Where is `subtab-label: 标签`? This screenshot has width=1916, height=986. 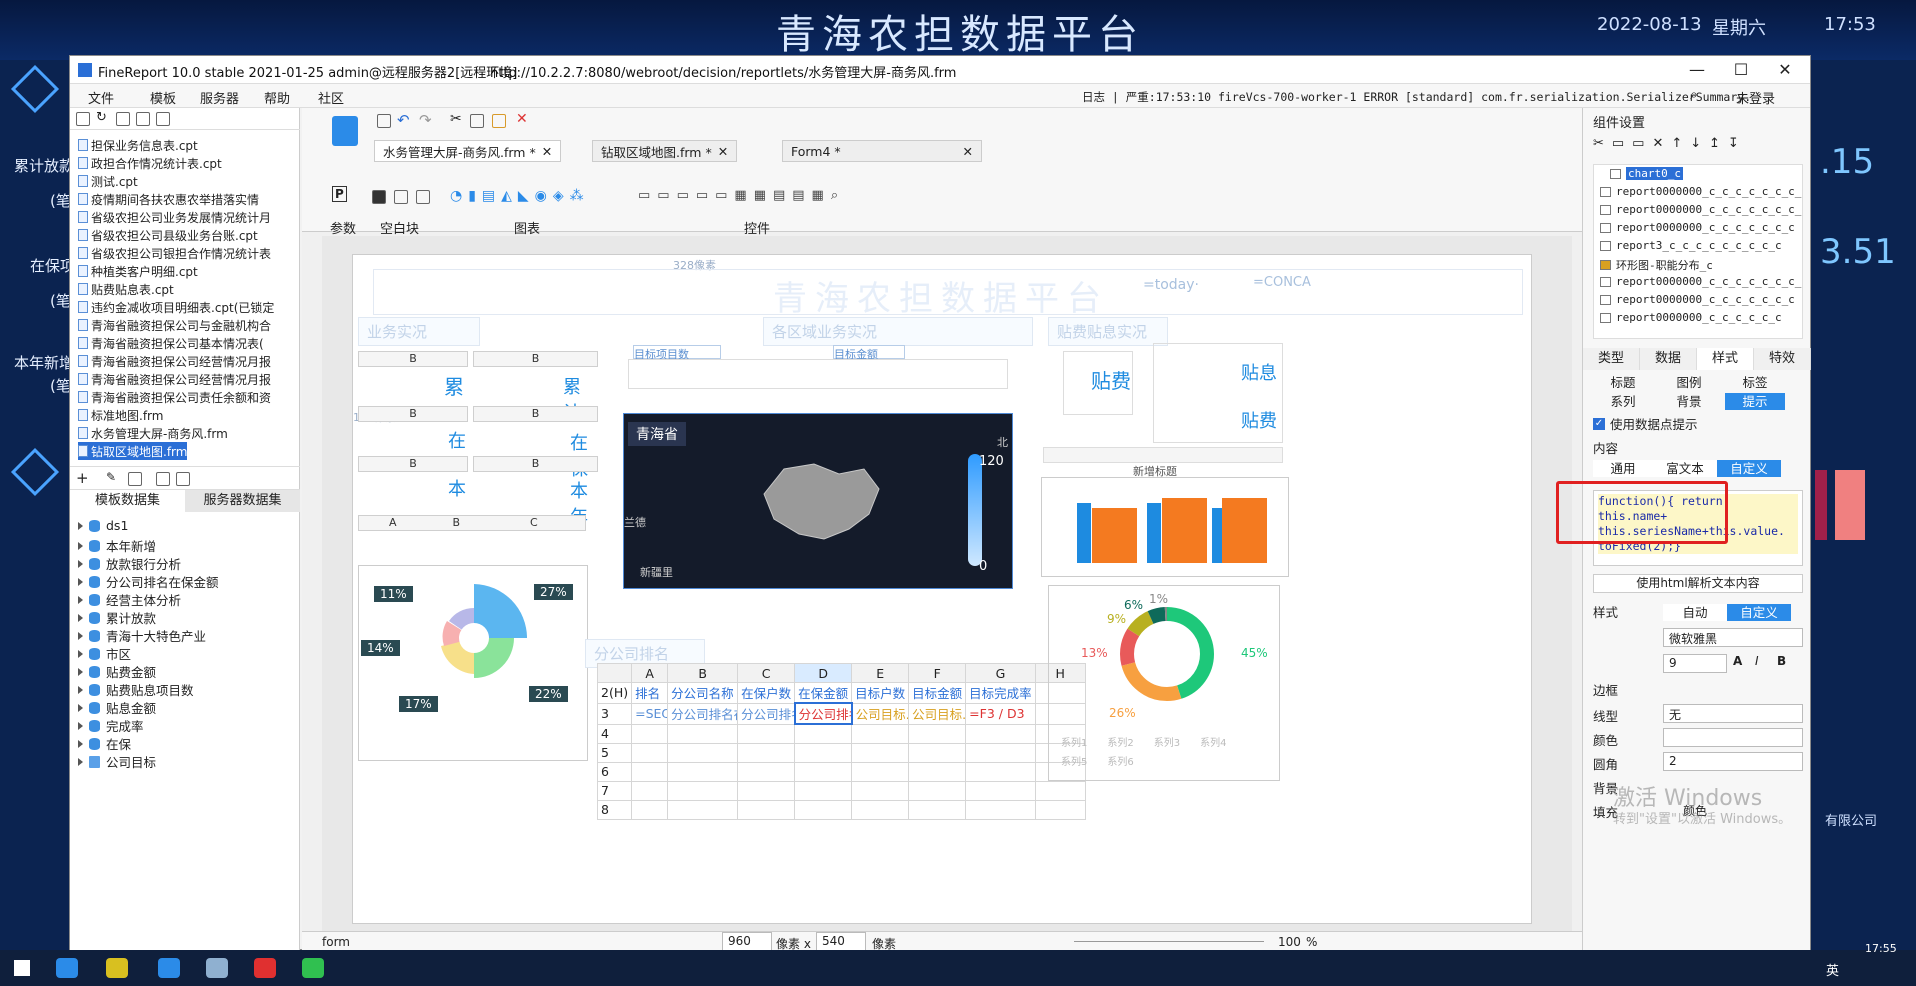 subtab-label: 标签 is located at coordinates (1755, 382).